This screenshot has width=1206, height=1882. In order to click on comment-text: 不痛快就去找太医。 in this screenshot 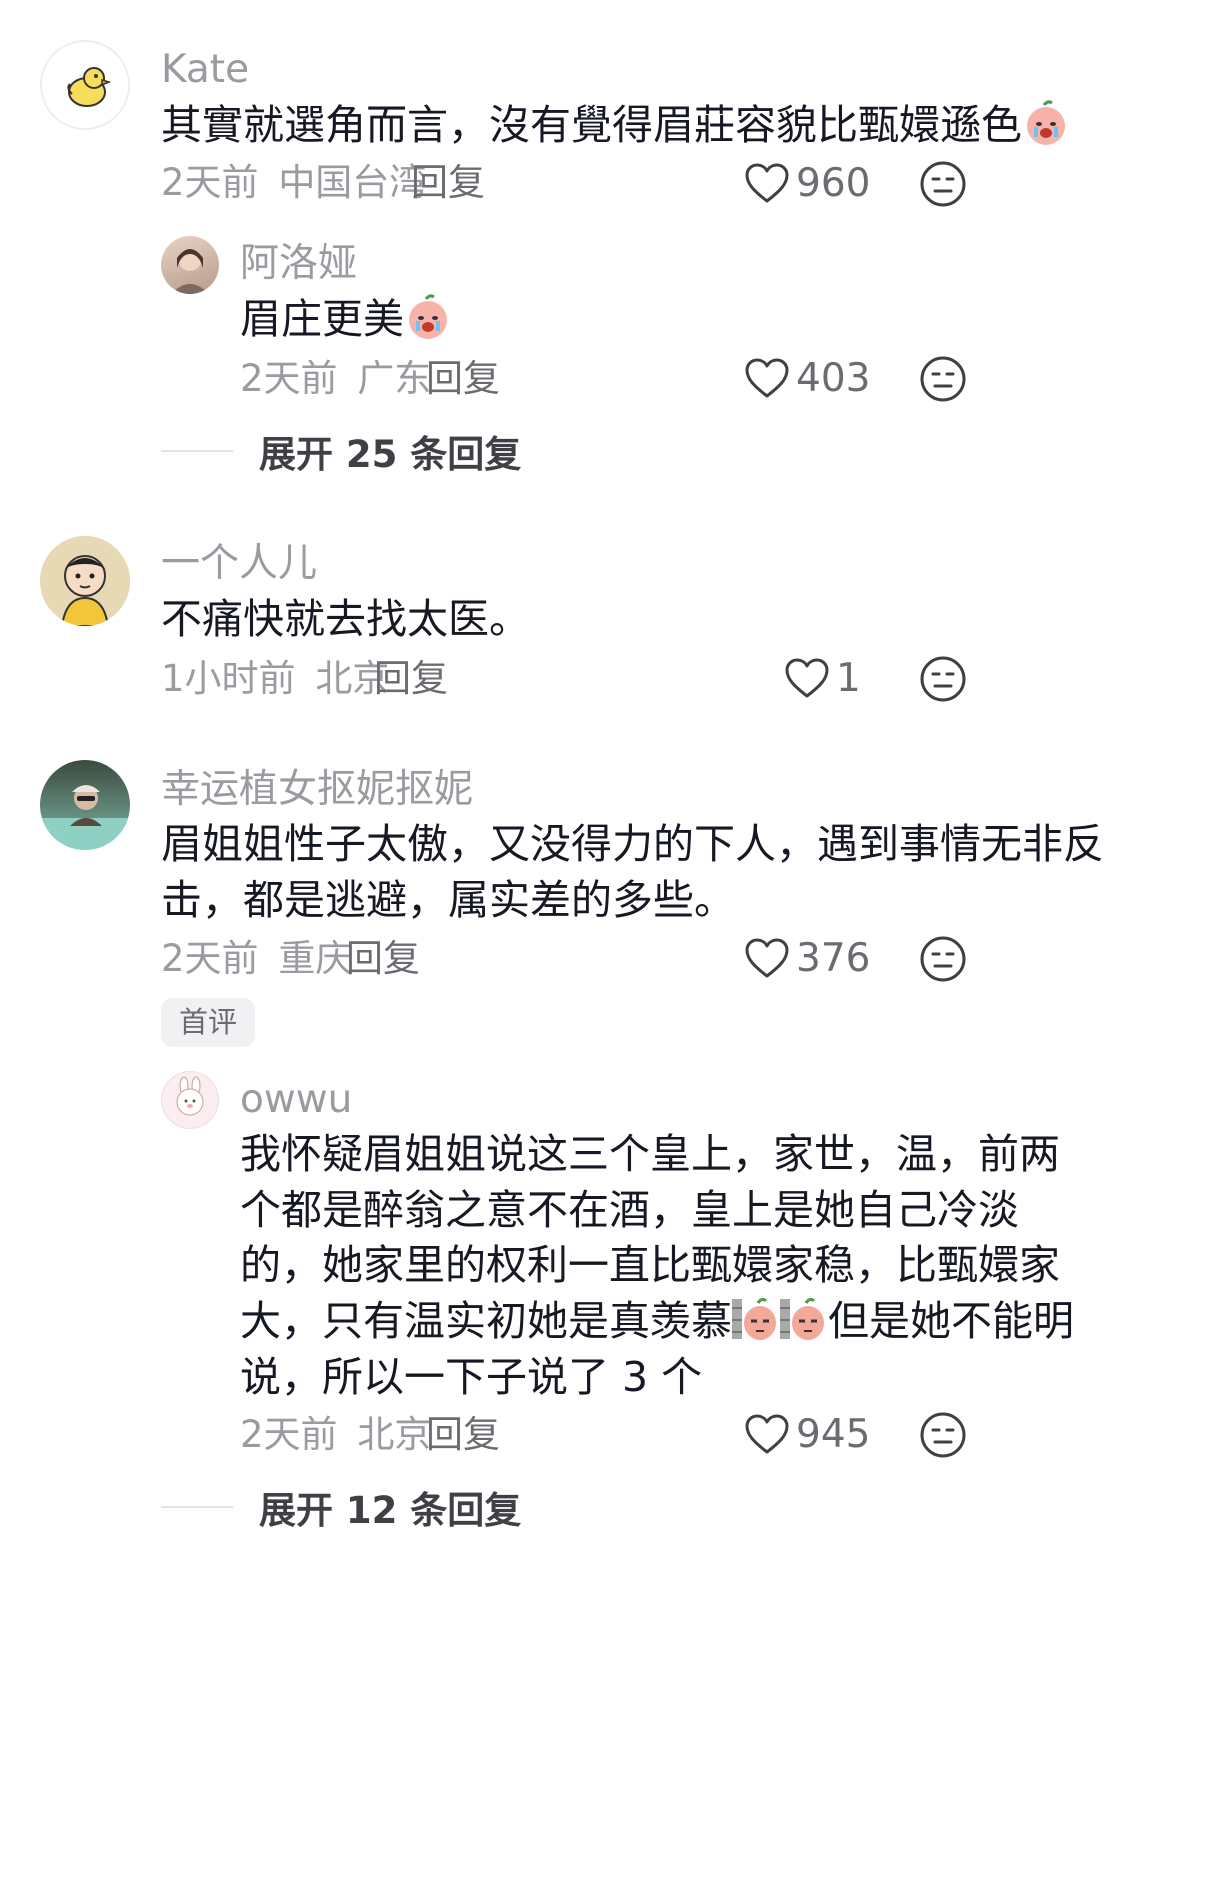, I will do `click(345, 619)`.